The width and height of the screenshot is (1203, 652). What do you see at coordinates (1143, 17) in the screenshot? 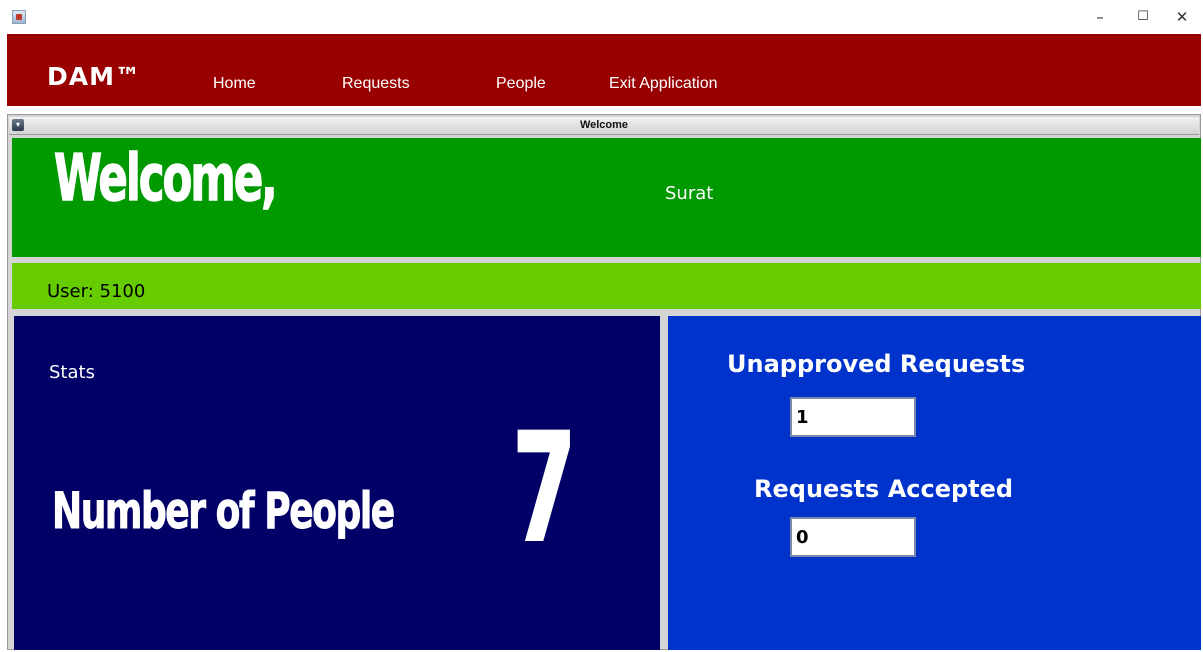
I see `maximize-button: ☐` at bounding box center [1143, 17].